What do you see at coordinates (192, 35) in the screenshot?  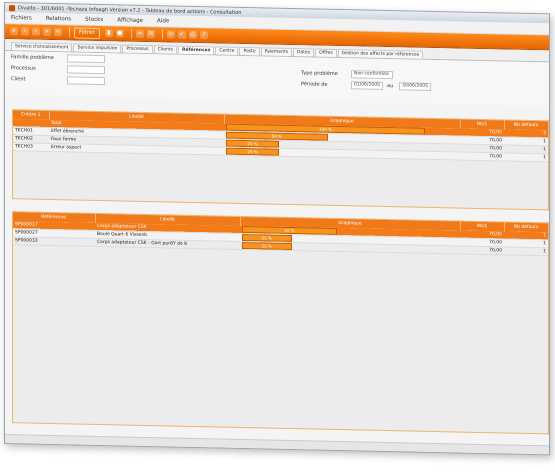 I see `print-icon: ⎙` at bounding box center [192, 35].